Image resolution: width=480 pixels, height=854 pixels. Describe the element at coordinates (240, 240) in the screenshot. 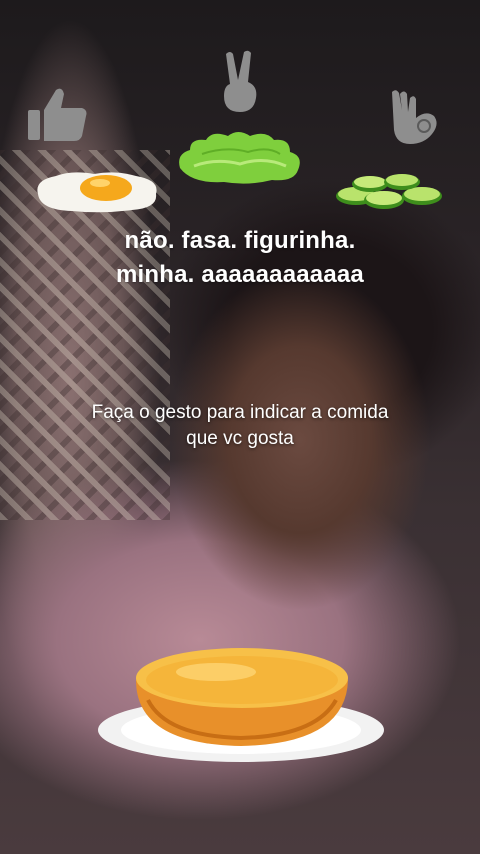

I see `caption-line-1: não. fasa. figurinha.` at that location.